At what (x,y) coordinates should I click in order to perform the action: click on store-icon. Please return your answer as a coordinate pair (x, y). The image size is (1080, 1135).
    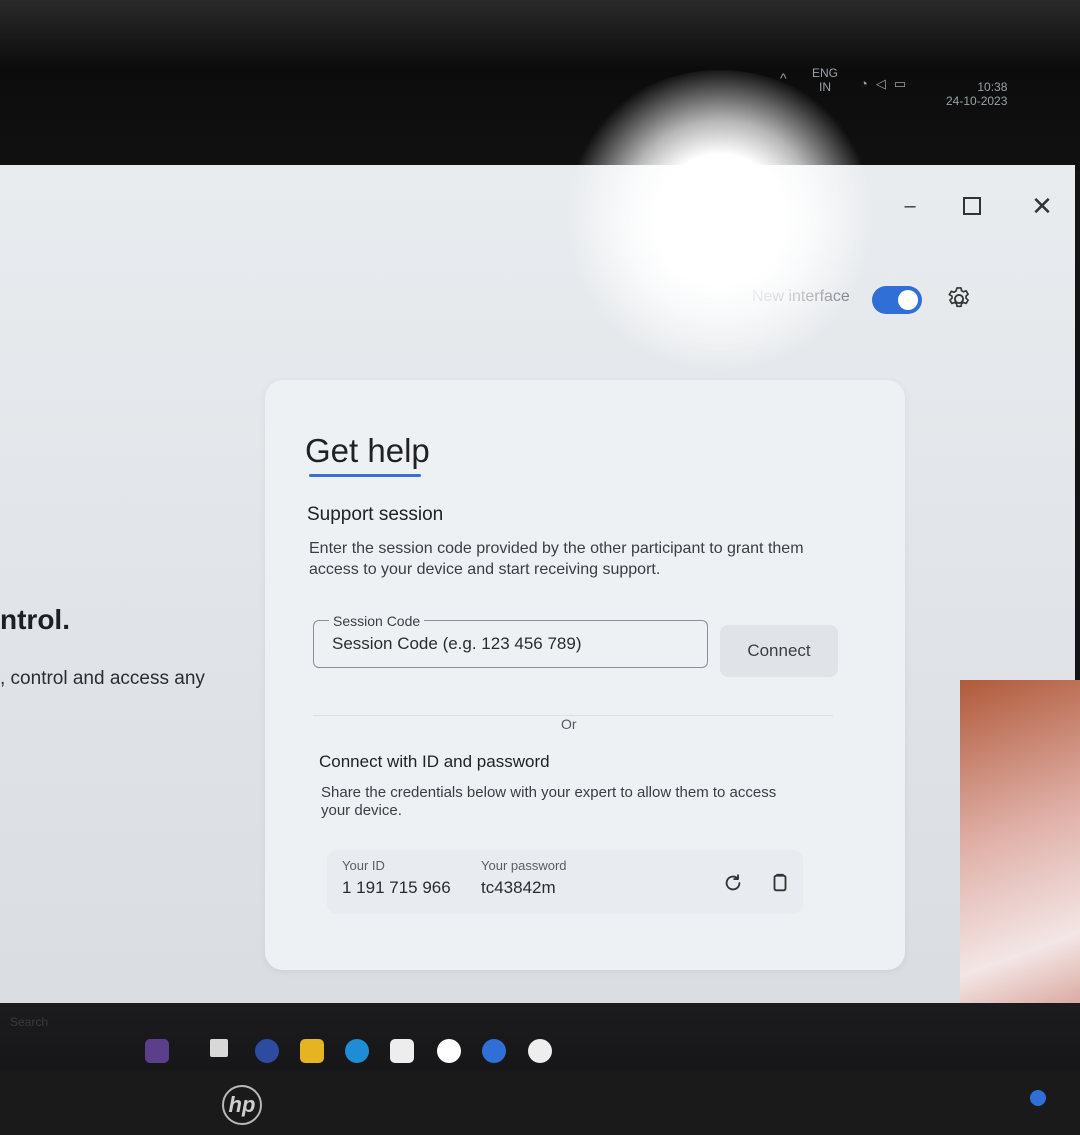
    Looking at the image, I should click on (402, 1051).